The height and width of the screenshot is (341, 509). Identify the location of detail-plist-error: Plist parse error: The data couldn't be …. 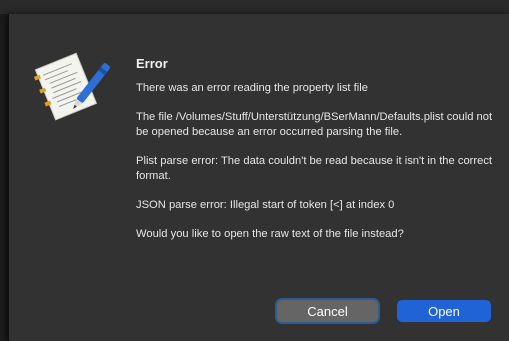
(314, 168).